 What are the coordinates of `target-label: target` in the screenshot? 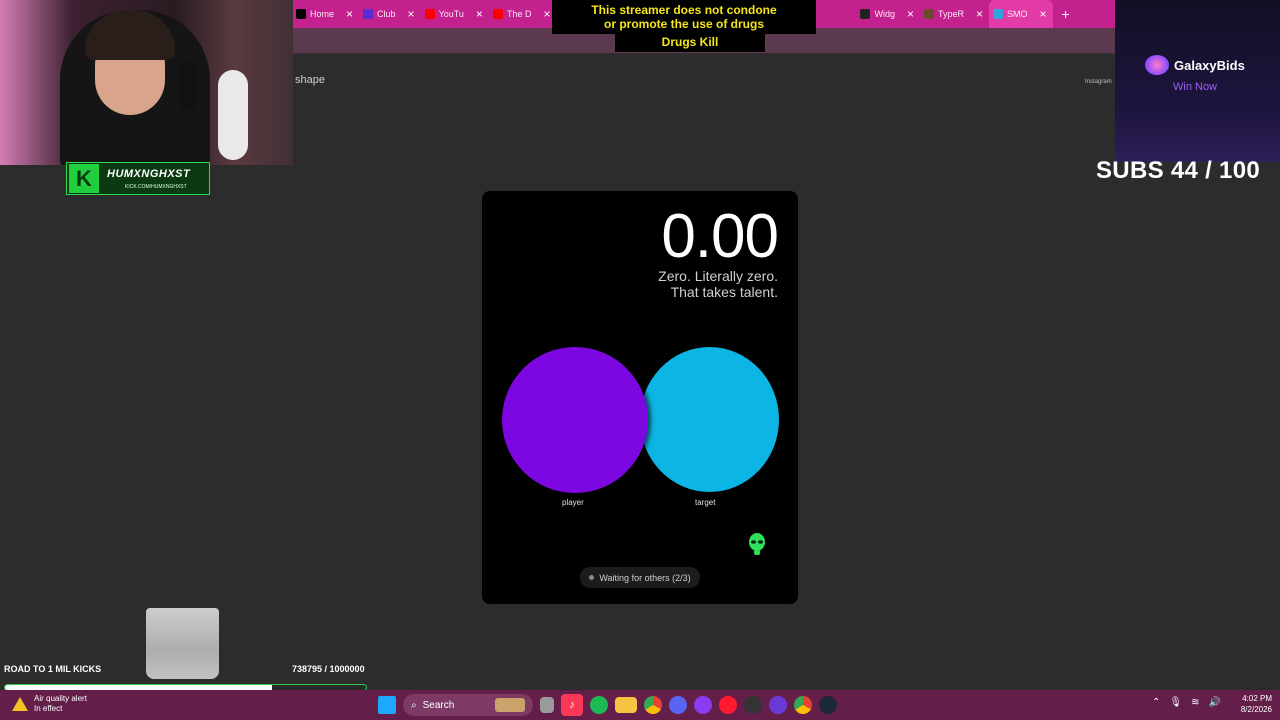 It's located at (705, 502).